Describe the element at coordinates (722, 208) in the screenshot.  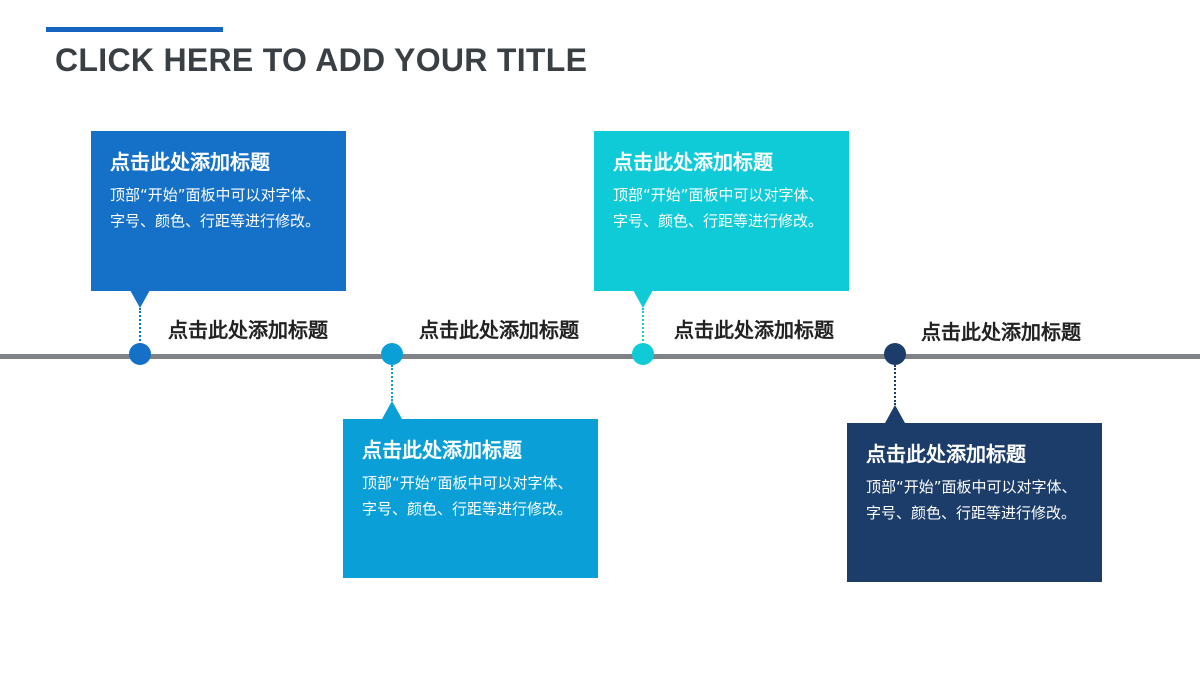
I see `milestone-3-box-text: 顶部“开始”面板中可以对字体、字号、颜色、行距等进行修改。` at that location.